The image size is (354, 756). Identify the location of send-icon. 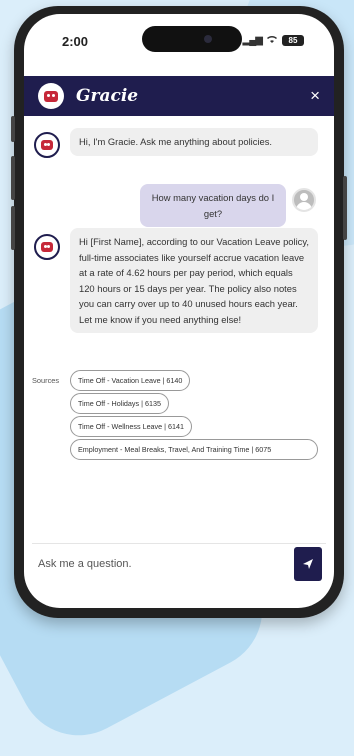
(308, 564).